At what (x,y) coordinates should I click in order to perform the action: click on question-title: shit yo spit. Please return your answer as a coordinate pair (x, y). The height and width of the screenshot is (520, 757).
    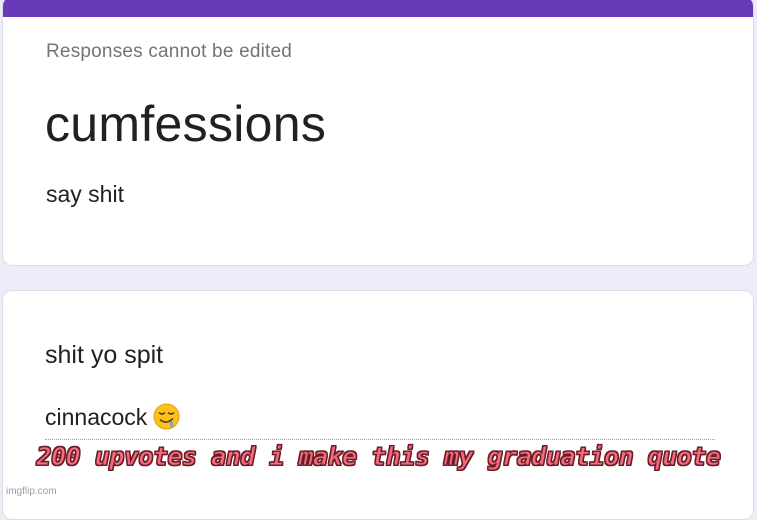
    Looking at the image, I should click on (104, 355).